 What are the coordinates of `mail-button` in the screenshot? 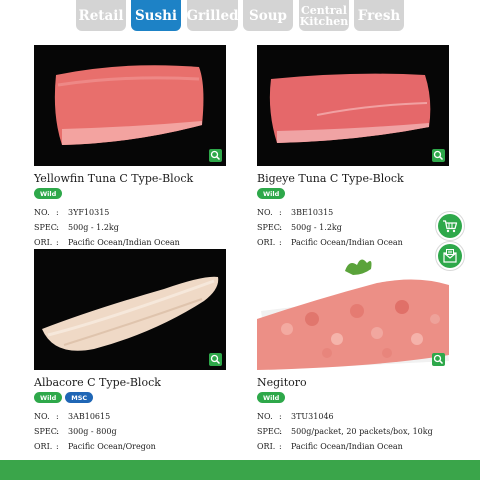 It's located at (450, 256).